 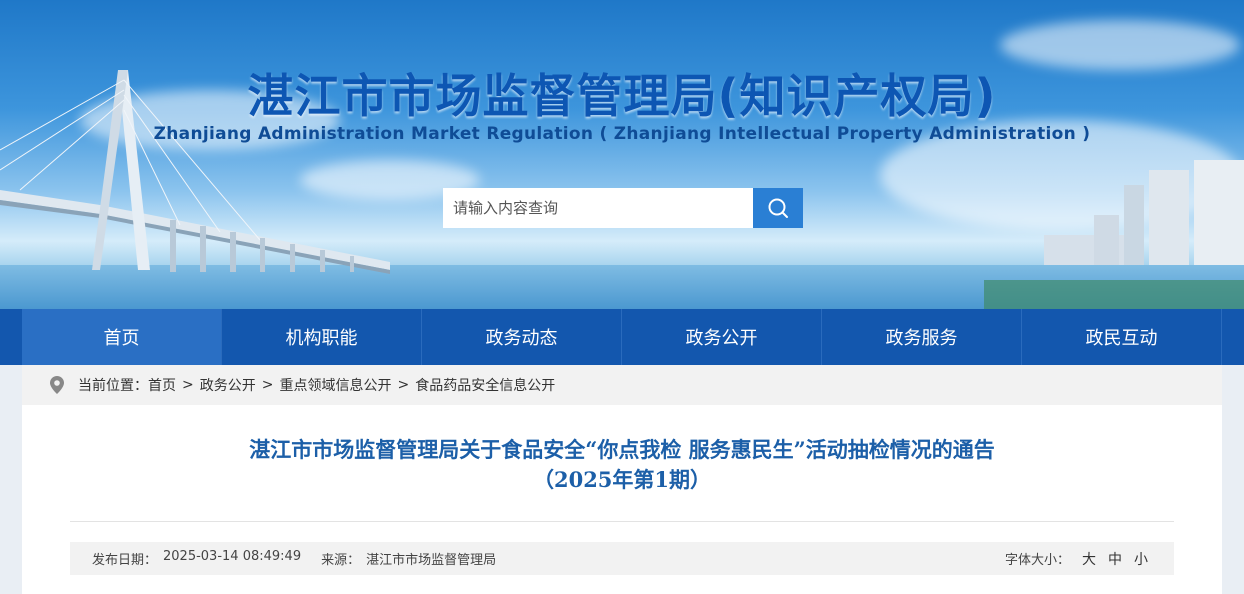 What do you see at coordinates (1122, 337) in the screenshot?
I see `nav-item-interaction: 政民互动` at bounding box center [1122, 337].